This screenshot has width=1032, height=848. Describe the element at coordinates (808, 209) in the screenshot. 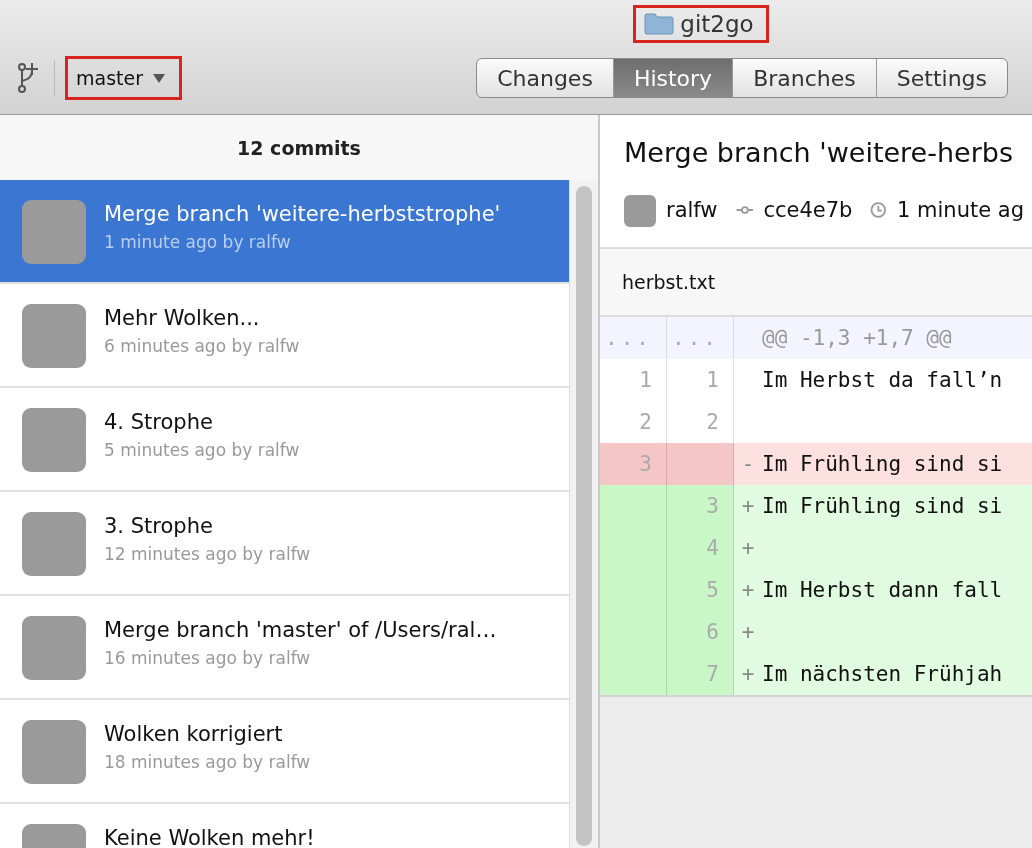

I see `commit-sha: cce4e7b` at that location.